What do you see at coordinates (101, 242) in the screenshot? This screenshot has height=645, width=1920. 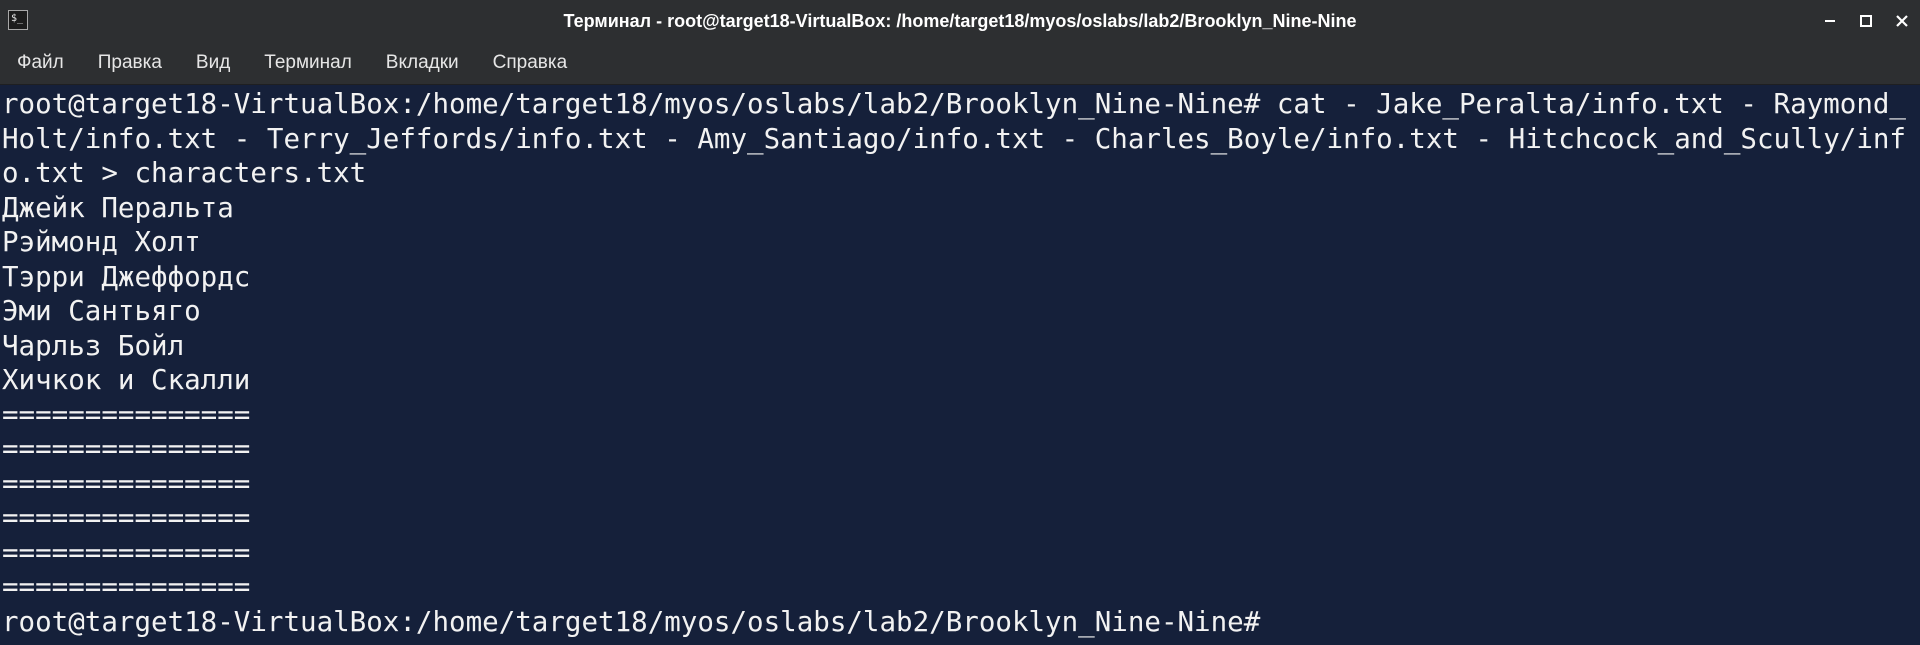 I see `output-line: Рэймонд Холт` at bounding box center [101, 242].